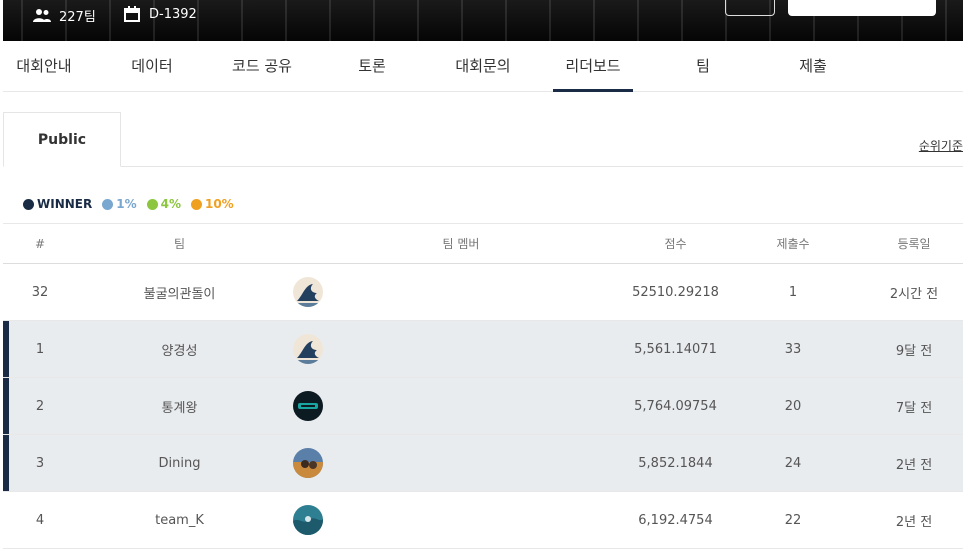 The image size is (979, 556). Describe the element at coordinates (152, 66) in the screenshot. I see `tab-data: 데이터` at that location.